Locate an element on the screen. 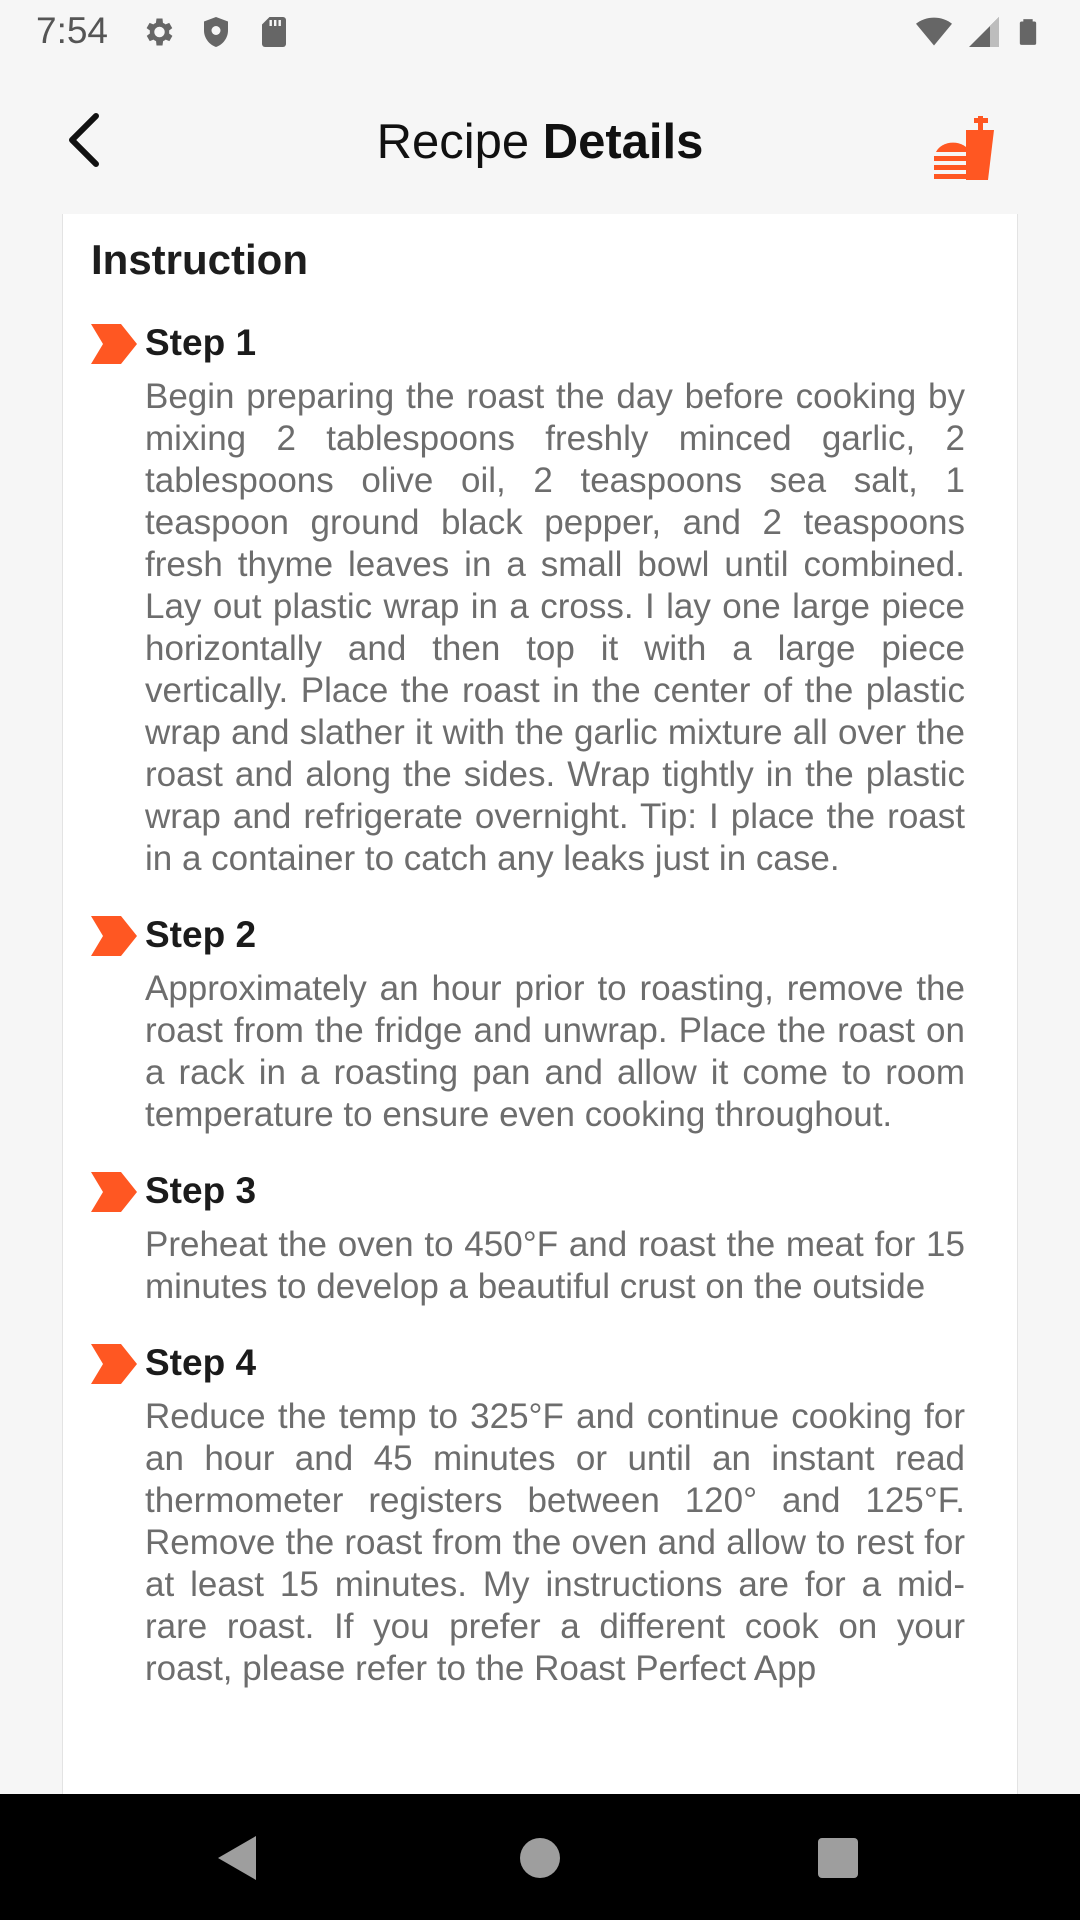 The image size is (1080, 1920). recents-square-icon is located at coordinates (838, 1858).